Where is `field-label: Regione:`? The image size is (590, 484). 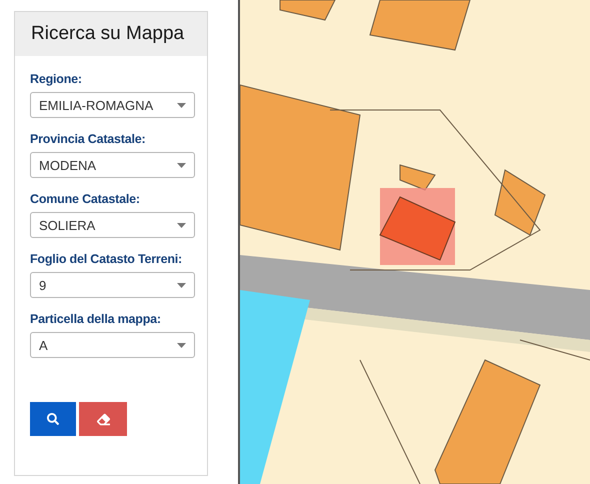 field-label: Regione: is located at coordinates (56, 79).